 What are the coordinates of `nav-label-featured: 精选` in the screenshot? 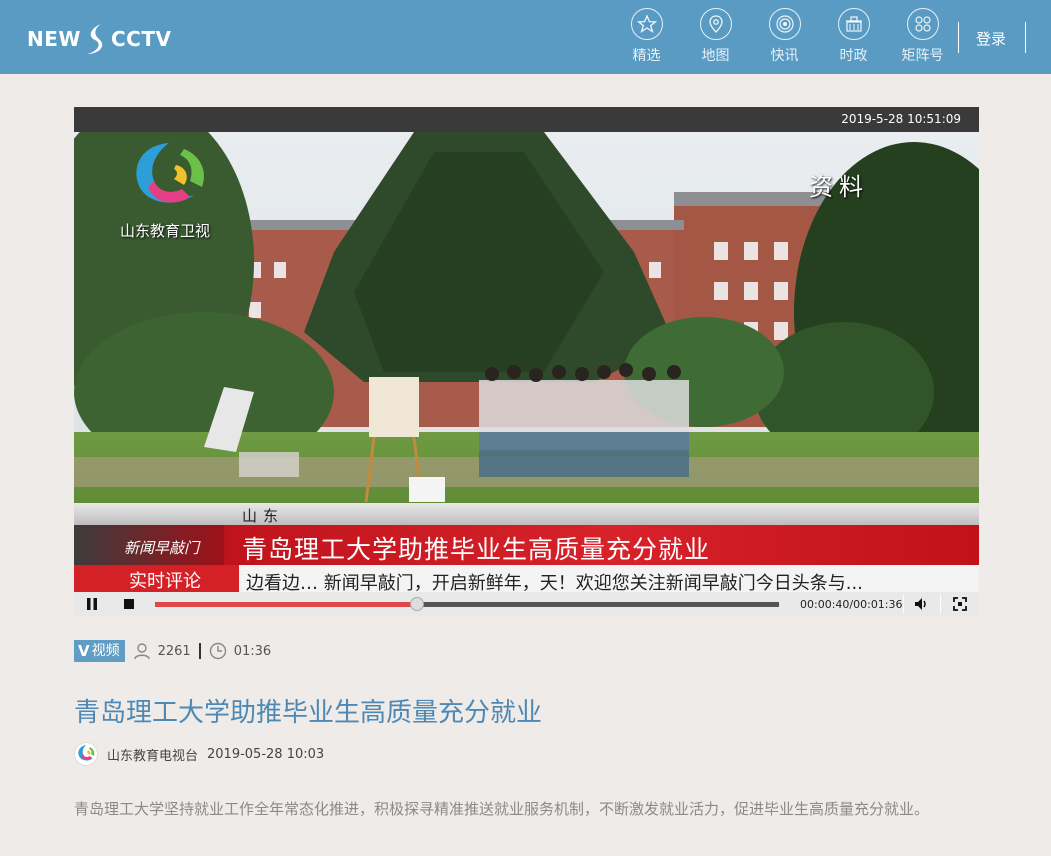 It's located at (646, 56).